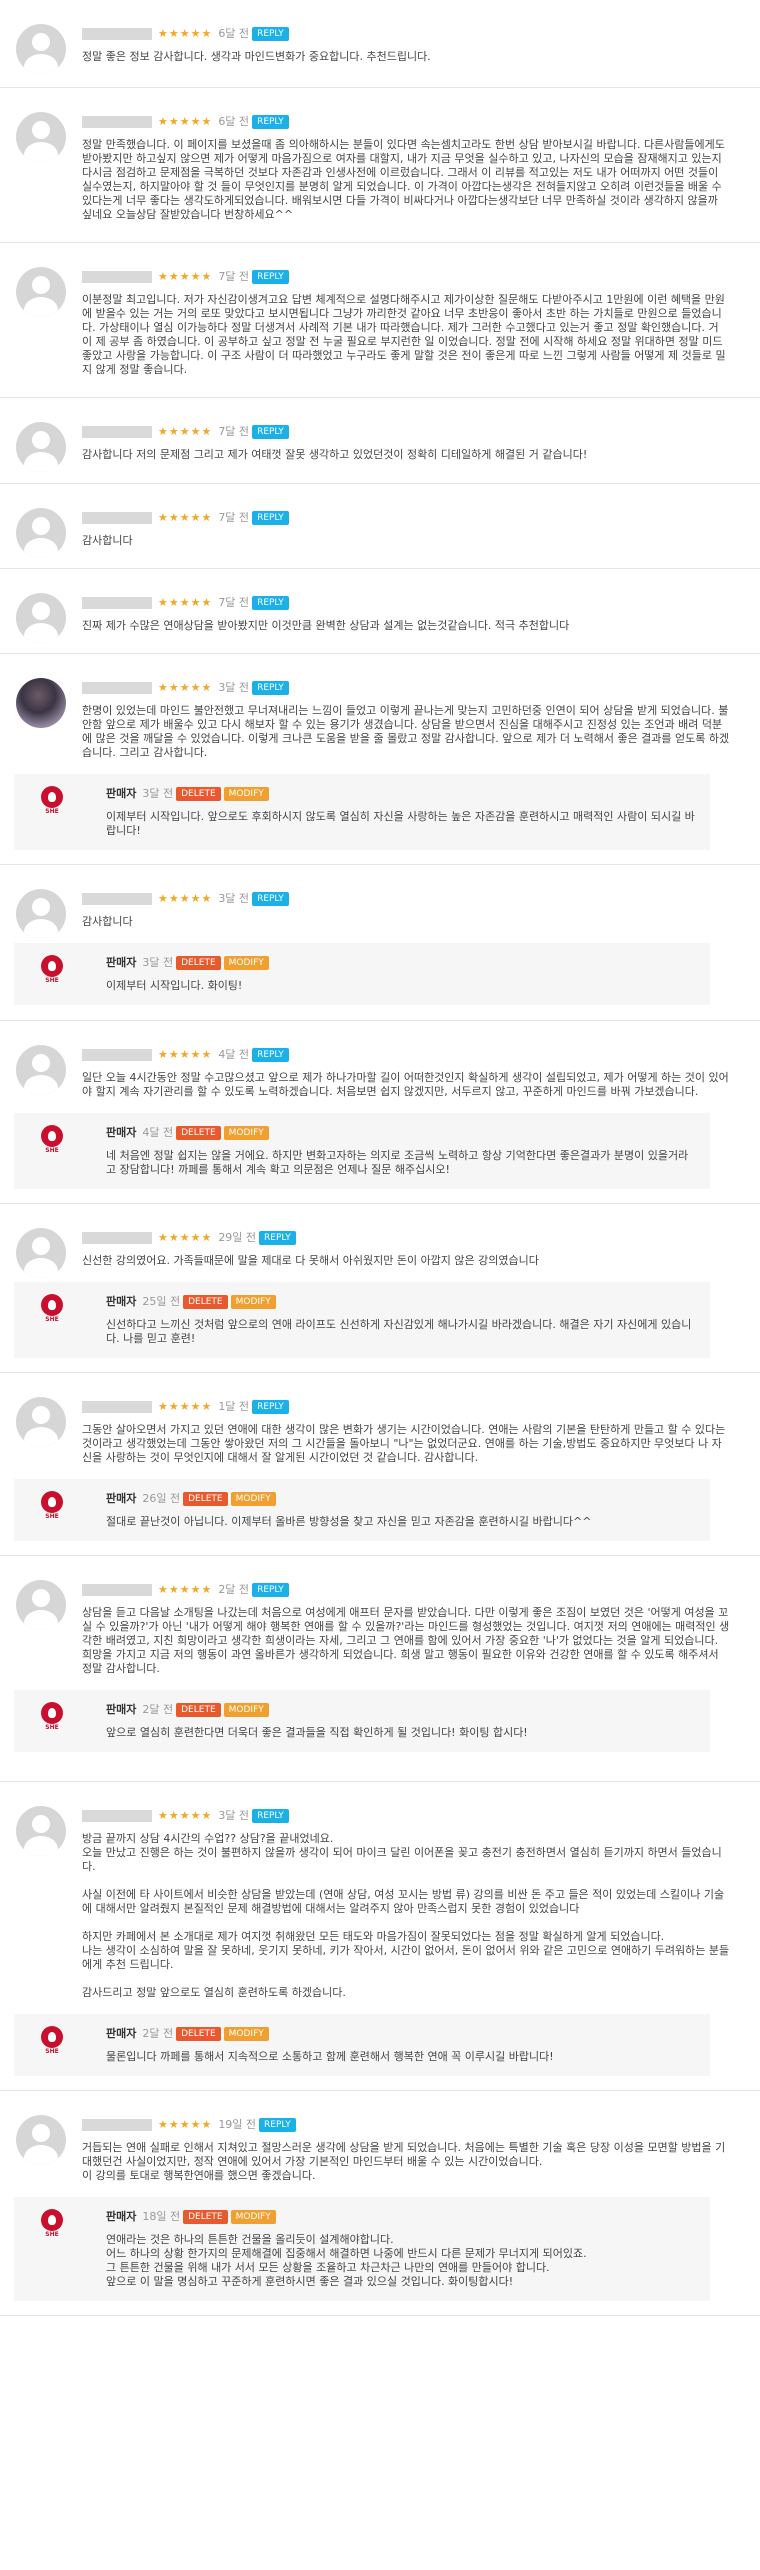 Image resolution: width=760 pixels, height=2570 pixels. I want to click on reply-date: 25일 전, so click(161, 1301).